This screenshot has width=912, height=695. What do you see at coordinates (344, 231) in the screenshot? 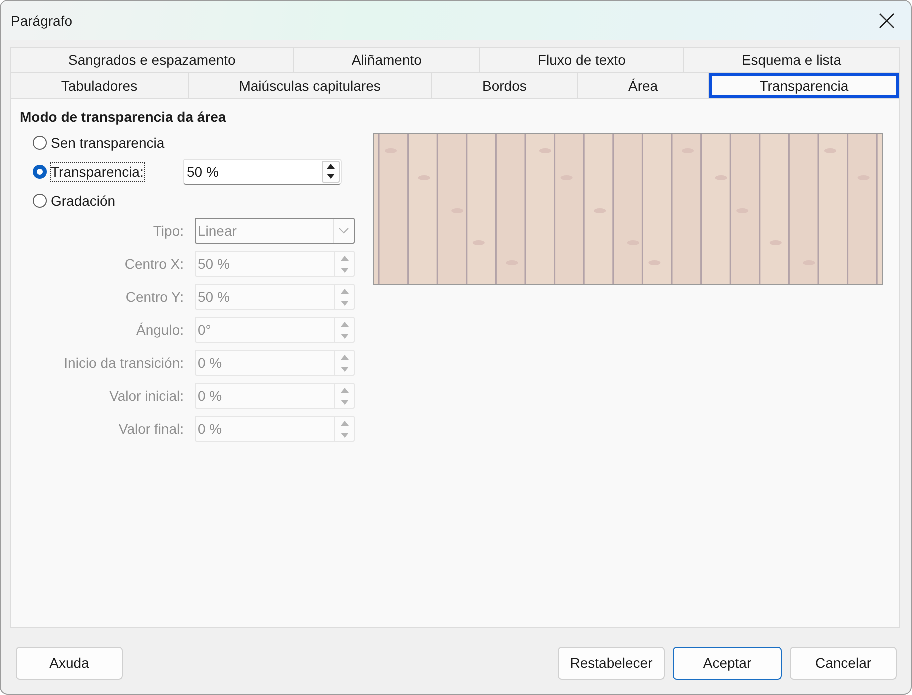
I see `chevron-down-icon` at bounding box center [344, 231].